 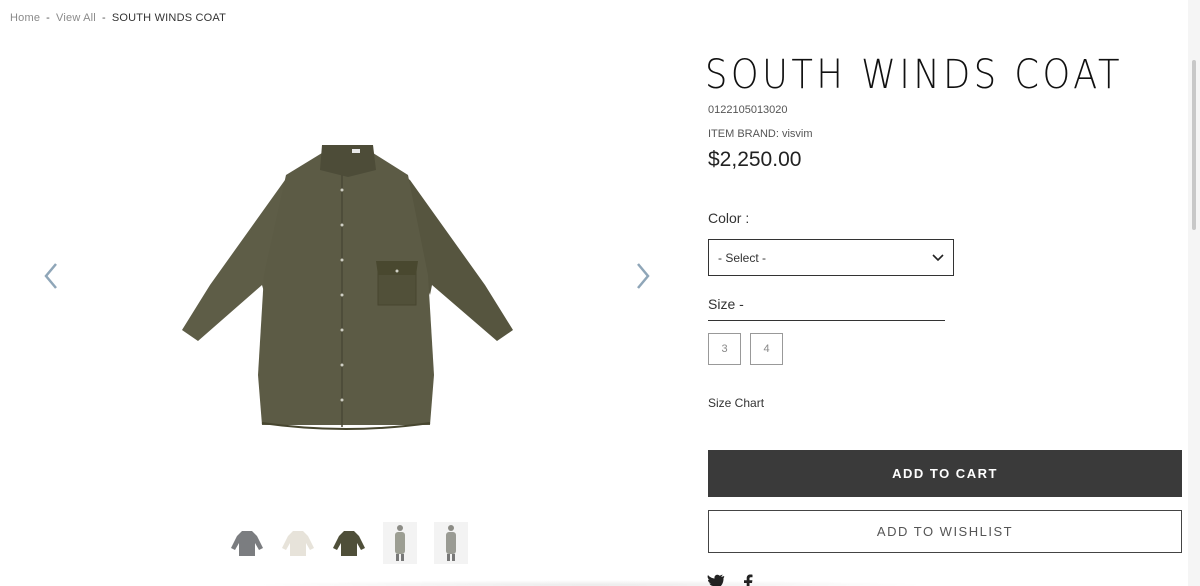 I want to click on chevron-right-icon, so click(x=643, y=276).